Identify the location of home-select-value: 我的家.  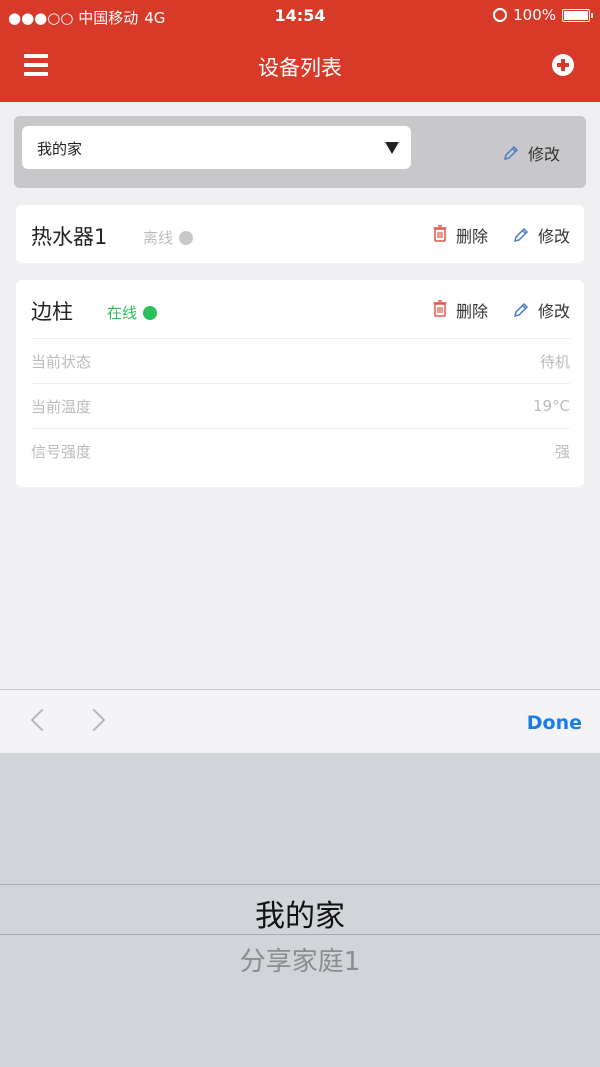
(60, 149).